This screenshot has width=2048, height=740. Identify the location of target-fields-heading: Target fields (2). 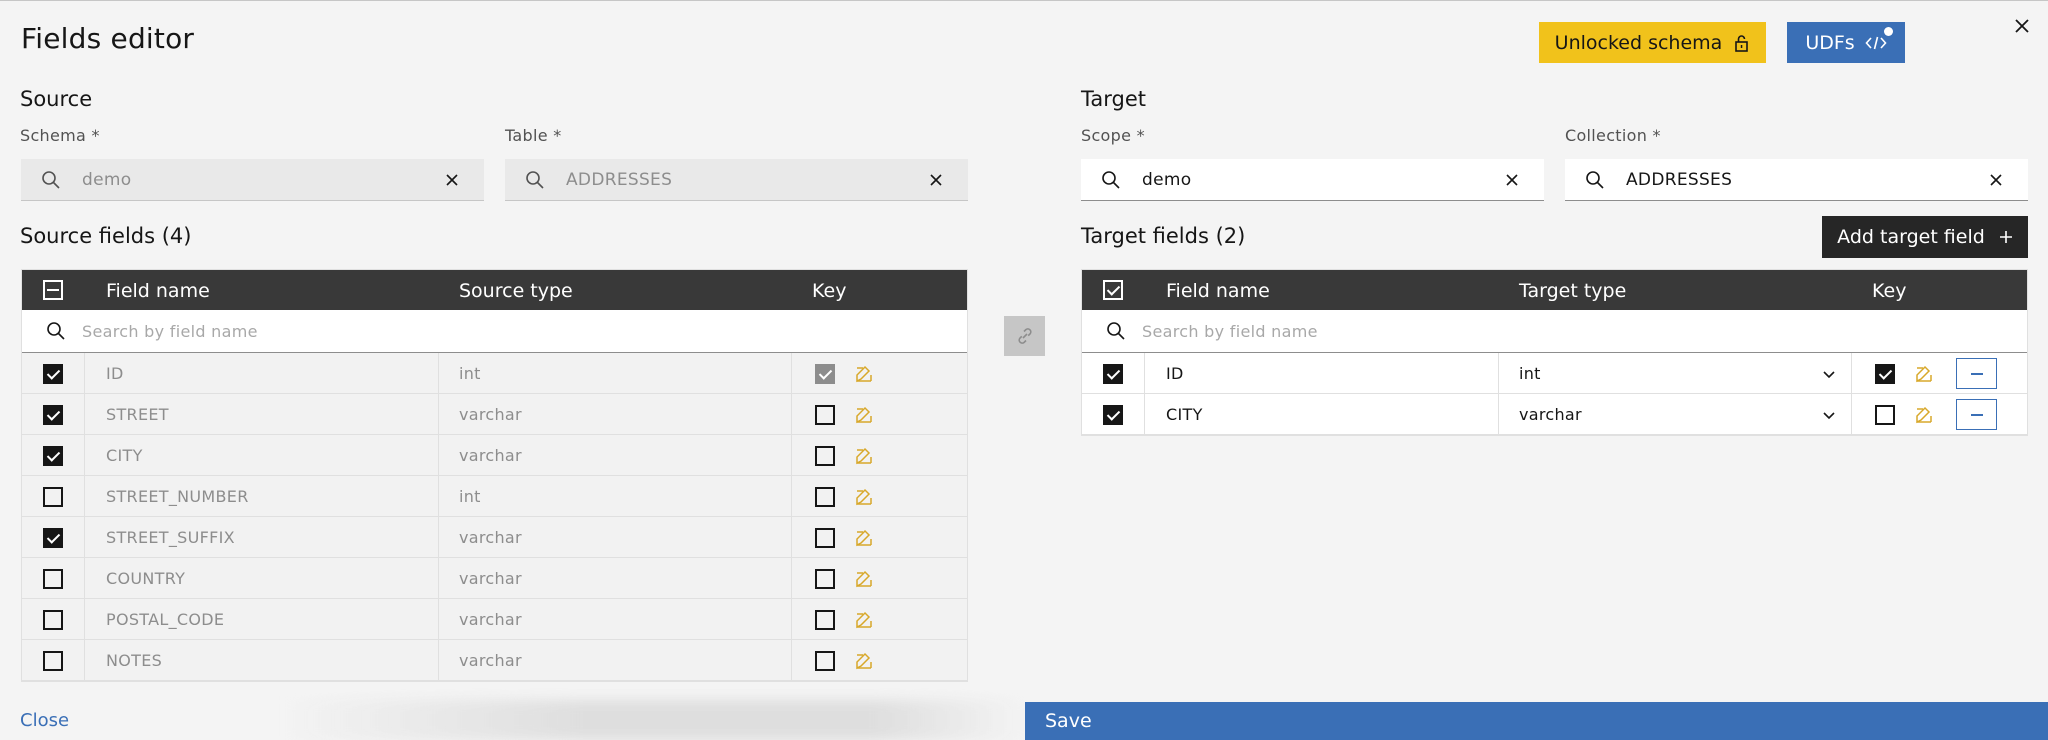
(1163, 236).